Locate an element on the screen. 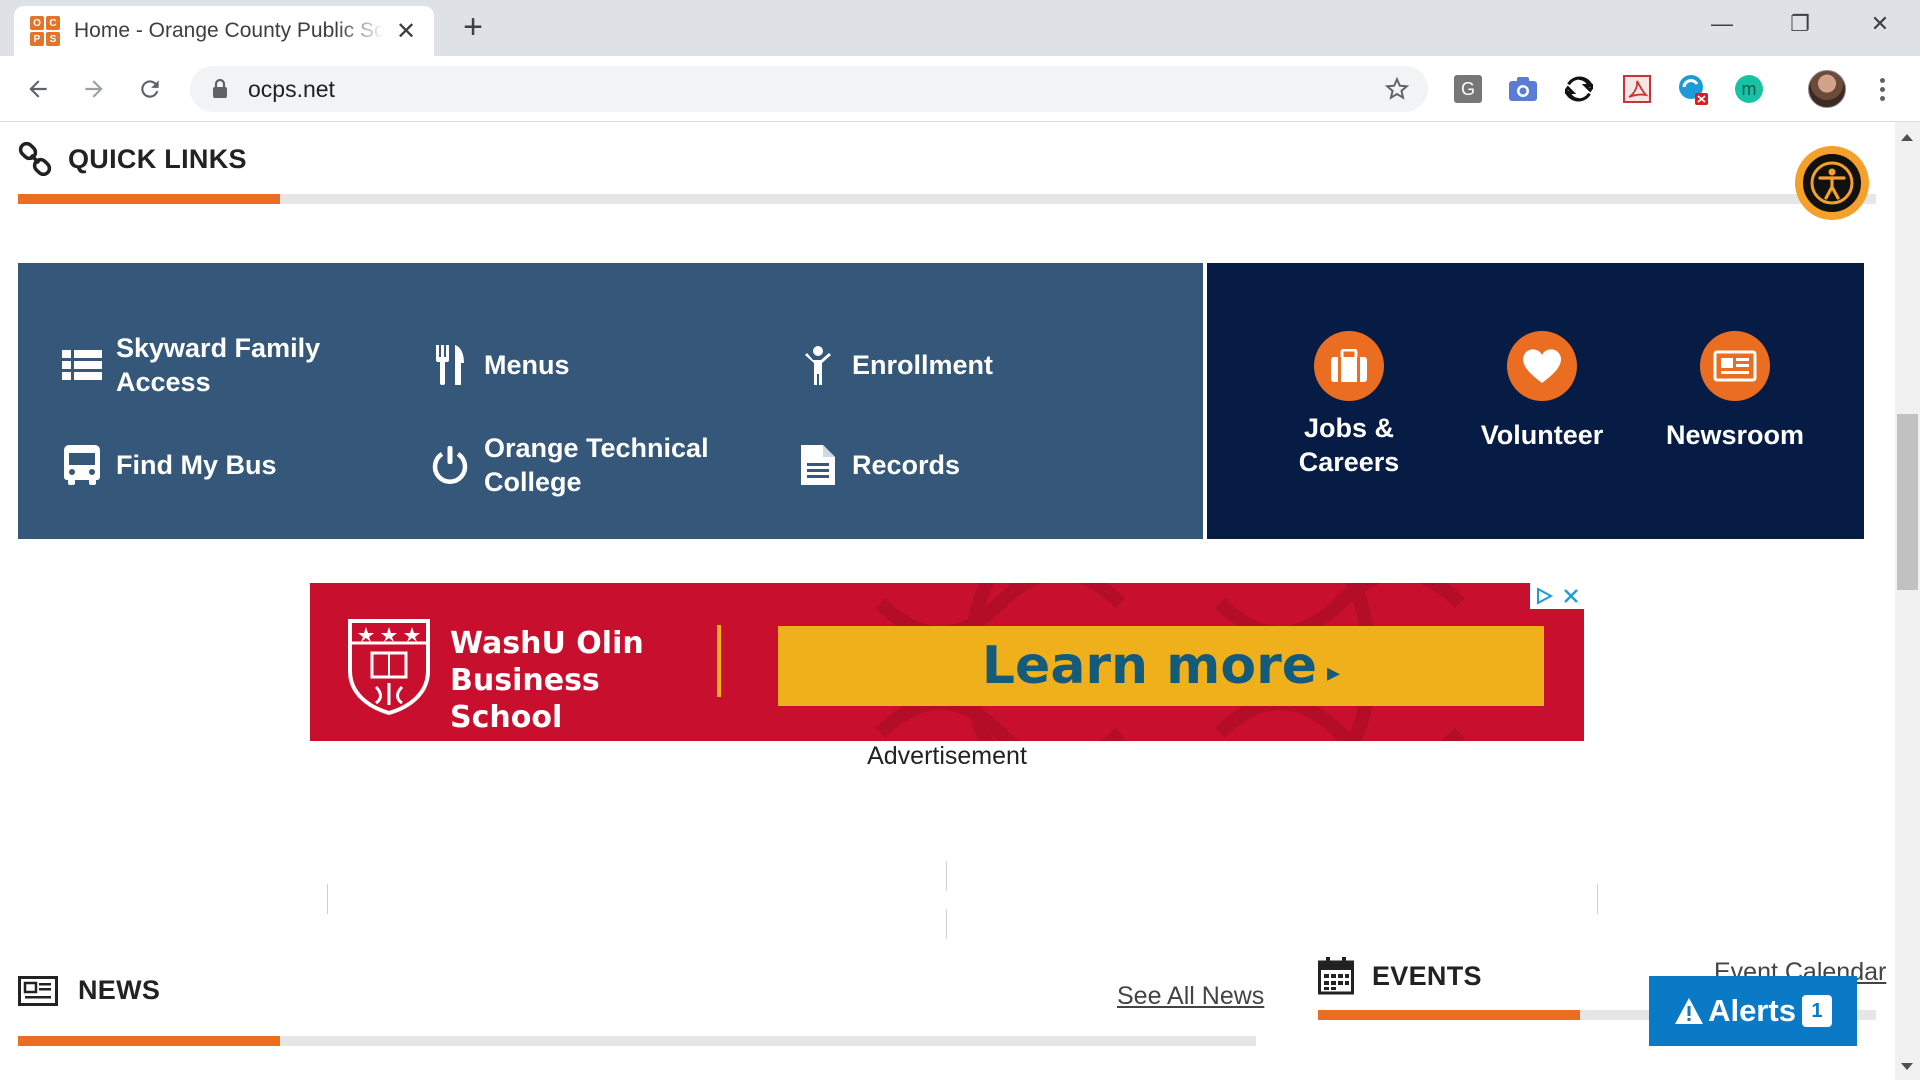  quick-link-find-my-bus: Find My Bus is located at coordinates (168, 465).